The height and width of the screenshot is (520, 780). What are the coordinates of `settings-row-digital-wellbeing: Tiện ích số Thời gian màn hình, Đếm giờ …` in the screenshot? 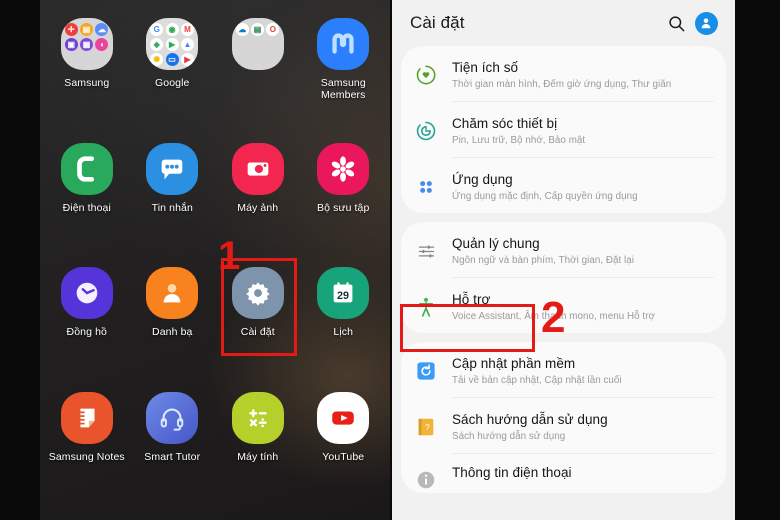 It's located at (563, 73).